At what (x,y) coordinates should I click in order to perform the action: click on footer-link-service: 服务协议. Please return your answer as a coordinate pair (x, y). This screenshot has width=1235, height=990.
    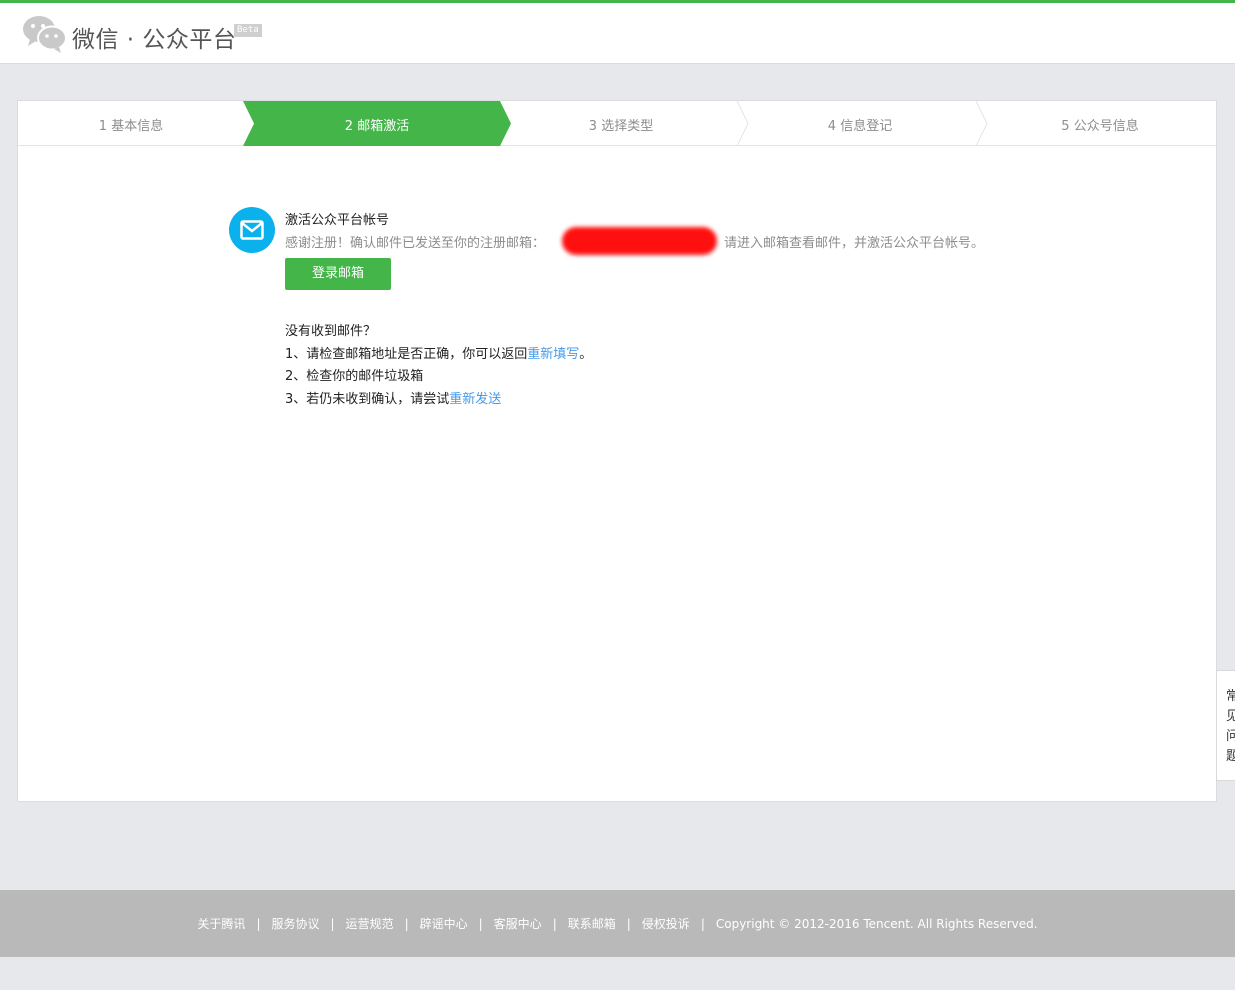
    Looking at the image, I should click on (295, 923).